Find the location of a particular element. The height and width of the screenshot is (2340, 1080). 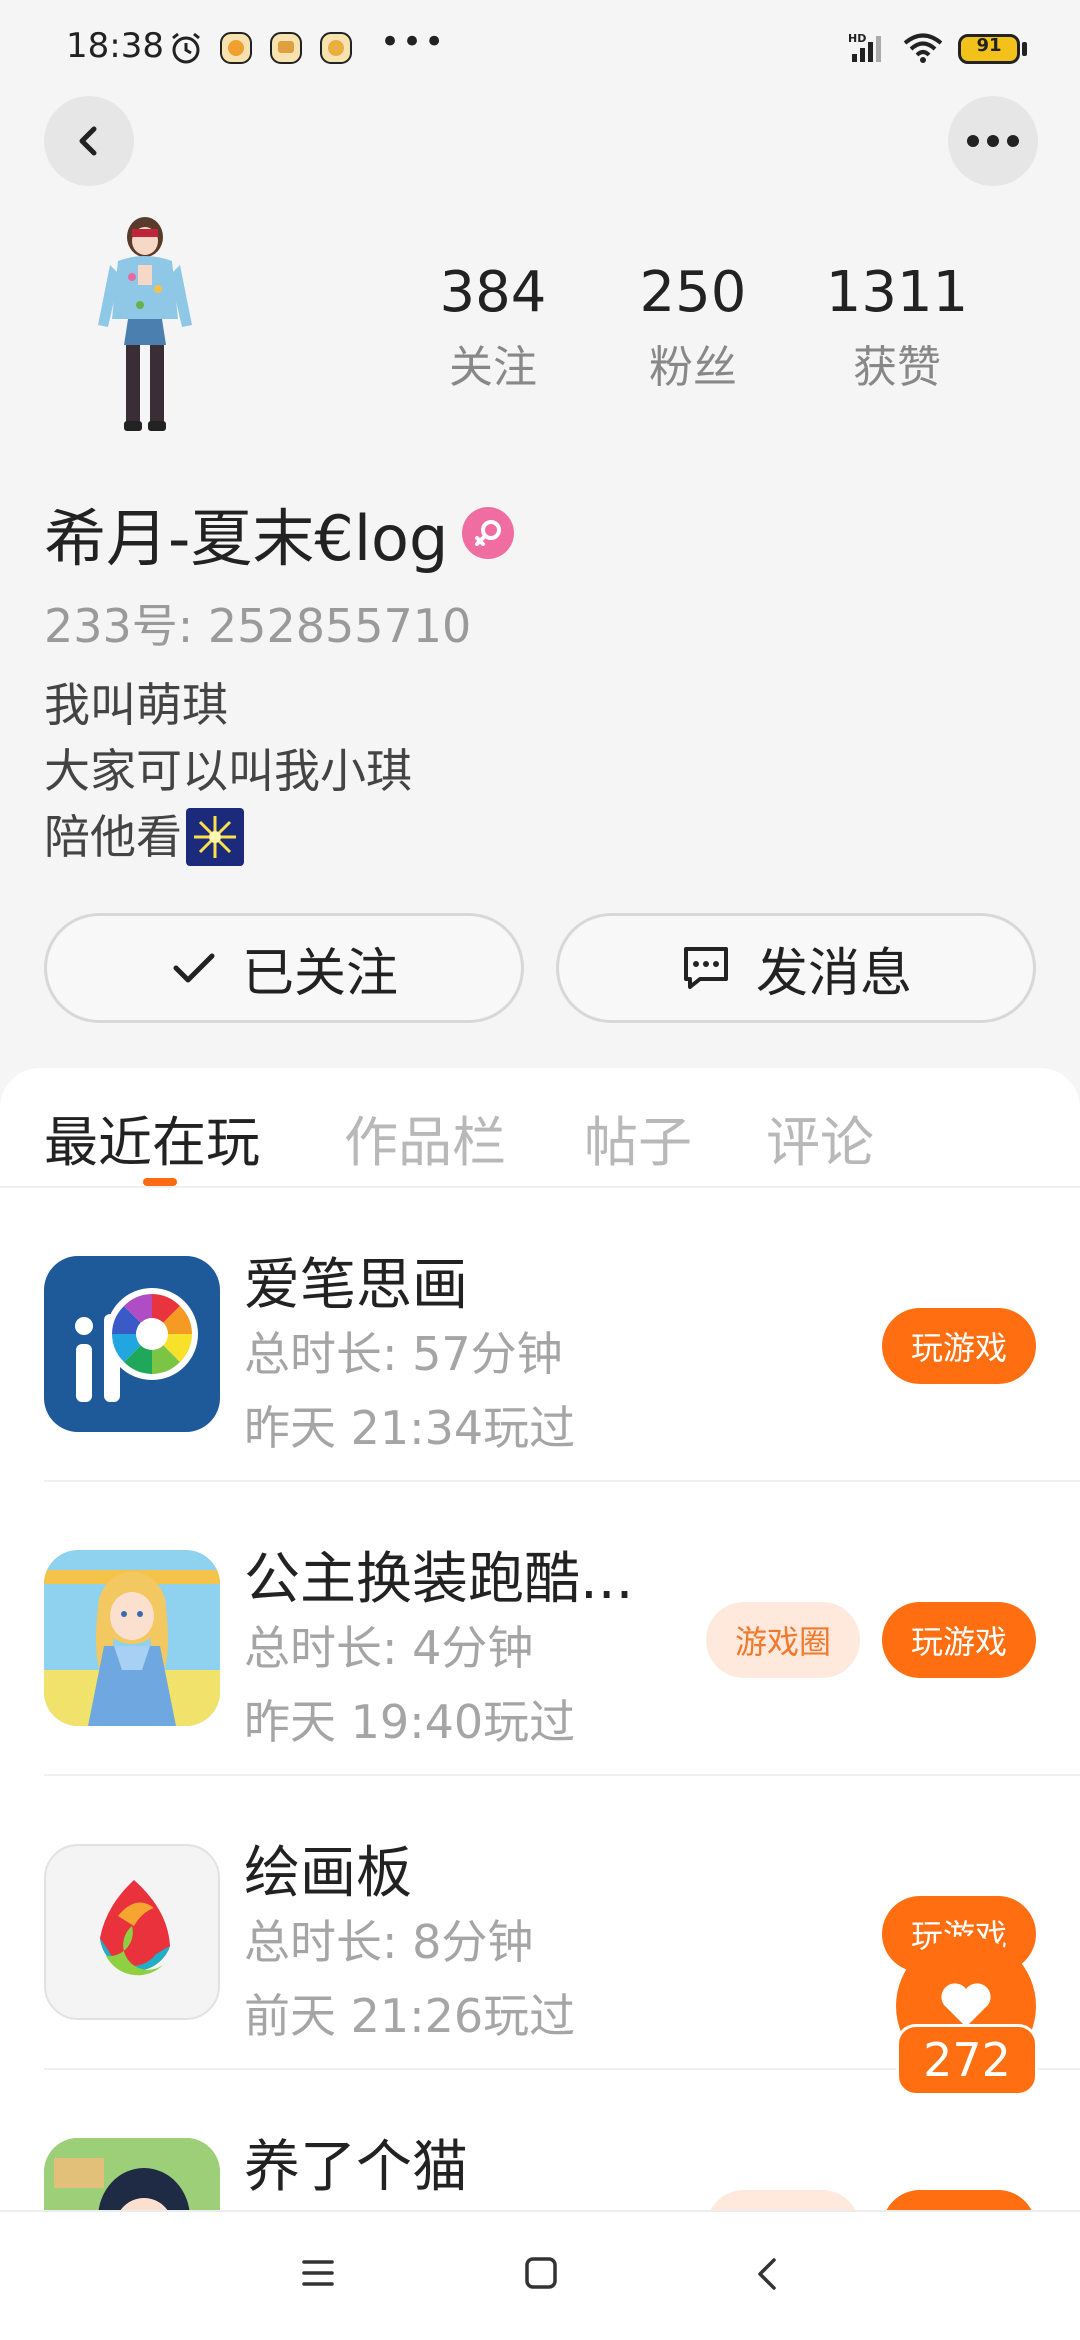

game-duration: 总时长: 57分钟 is located at coordinates (403, 1354).